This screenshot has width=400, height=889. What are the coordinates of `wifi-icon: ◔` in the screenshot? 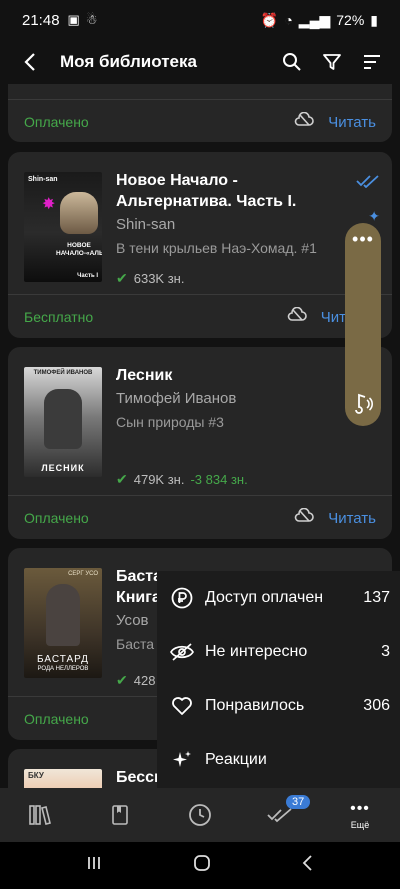 It's located at (288, 20).